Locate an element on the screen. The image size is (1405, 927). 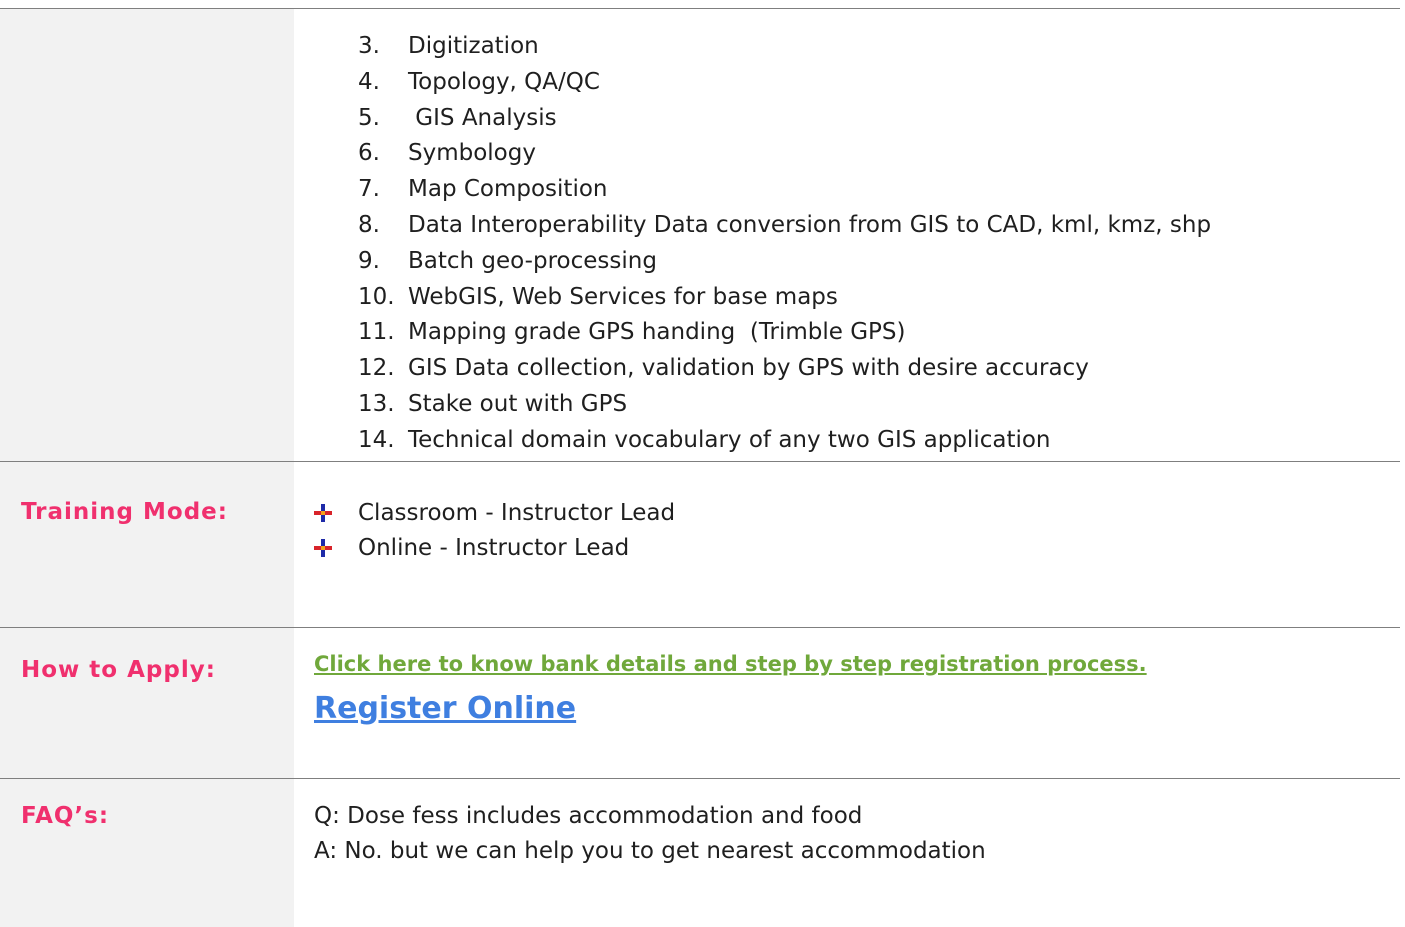
list-item-text: Mapping grade GPS handing (Trimble GPS) is located at coordinates (657, 332).